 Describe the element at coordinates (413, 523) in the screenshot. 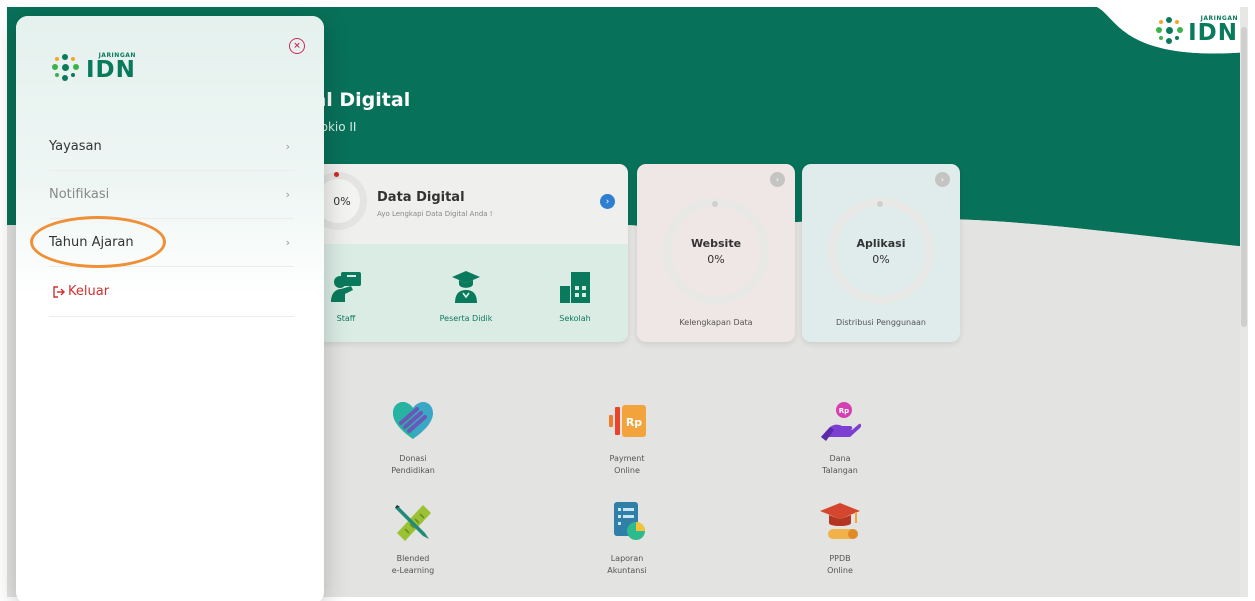

I see `ruler-pencil-icon` at that location.